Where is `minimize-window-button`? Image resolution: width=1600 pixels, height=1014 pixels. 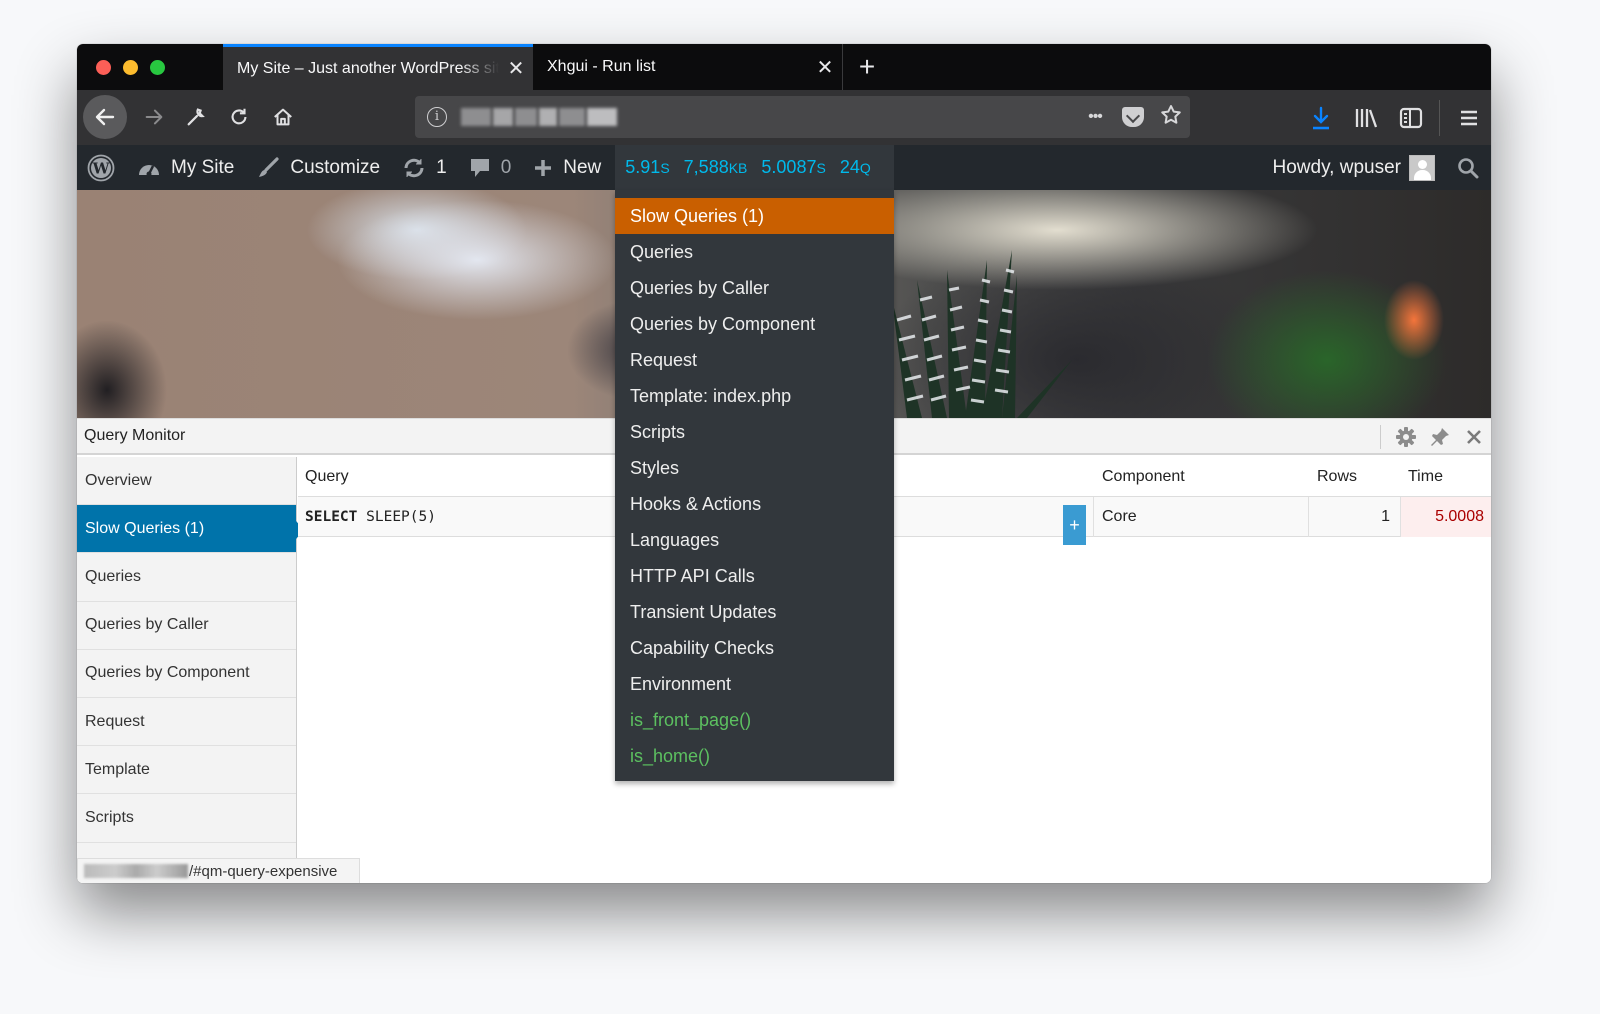
minimize-window-button is located at coordinates (130, 67).